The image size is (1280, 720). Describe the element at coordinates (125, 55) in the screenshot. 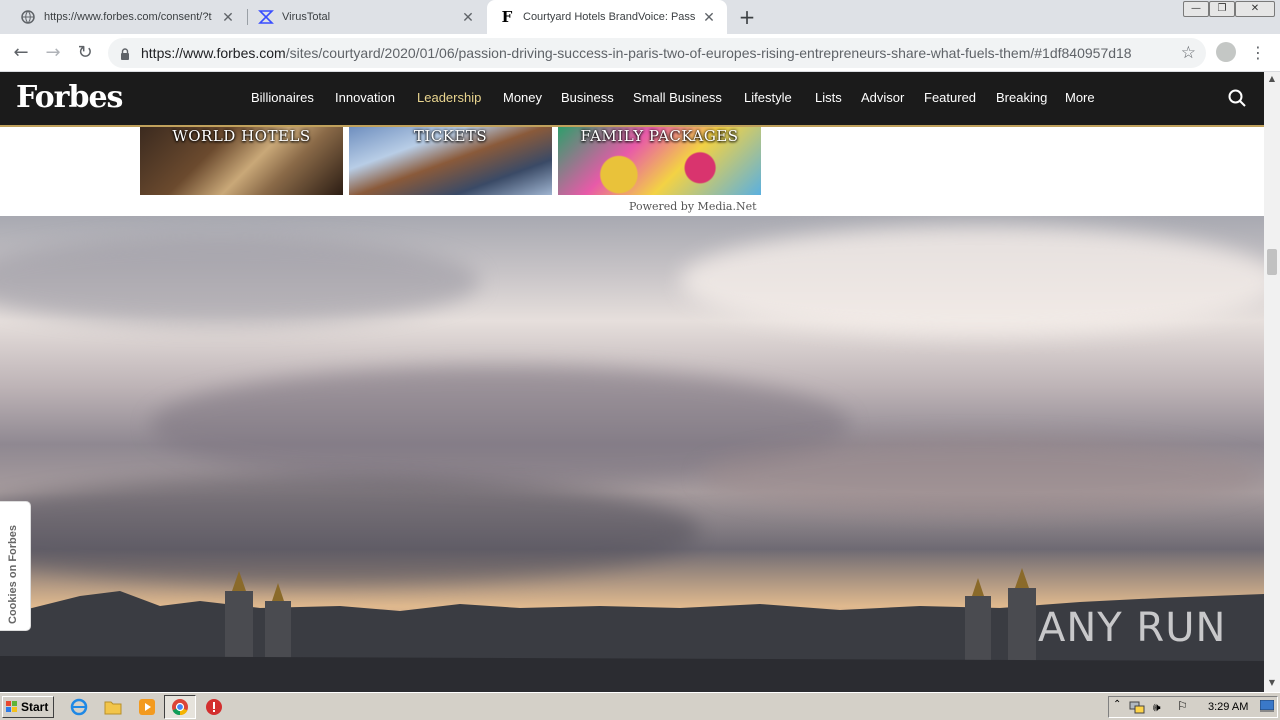

I see `lock-icon` at that location.